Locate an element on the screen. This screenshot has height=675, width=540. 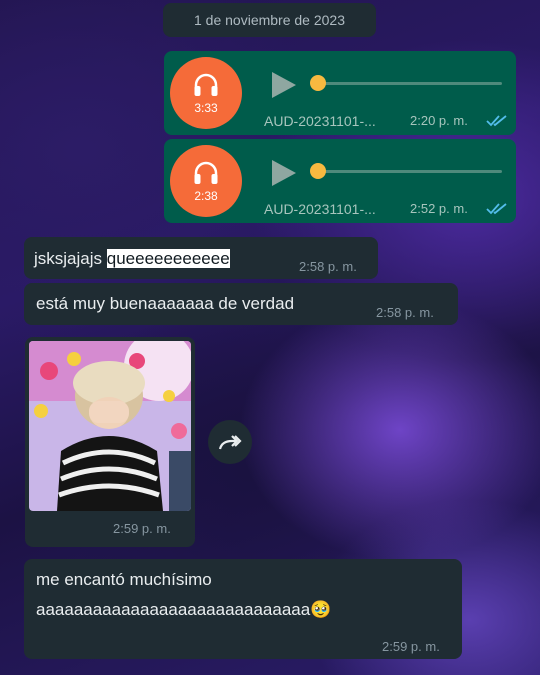
audio-message: 3:33 AUD-20231101-... 2:20 p. m. is located at coordinates (340, 93).